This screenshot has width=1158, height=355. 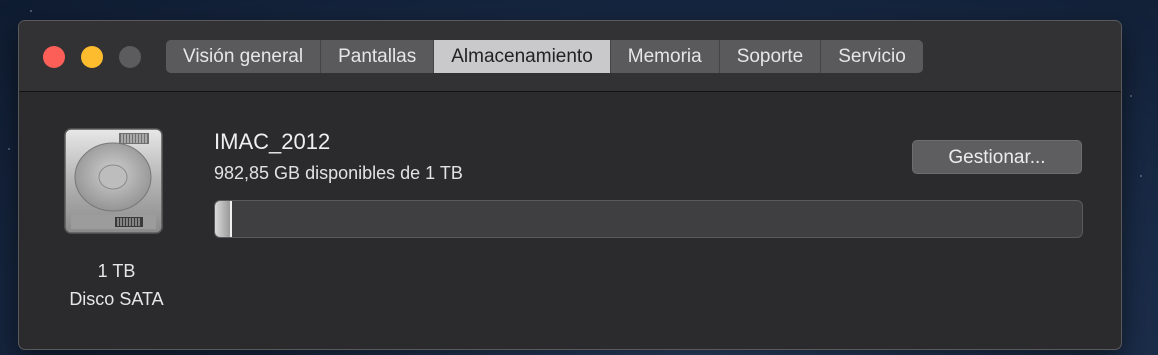 What do you see at coordinates (665, 56) in the screenshot?
I see `tab-memoria: Memoria` at bounding box center [665, 56].